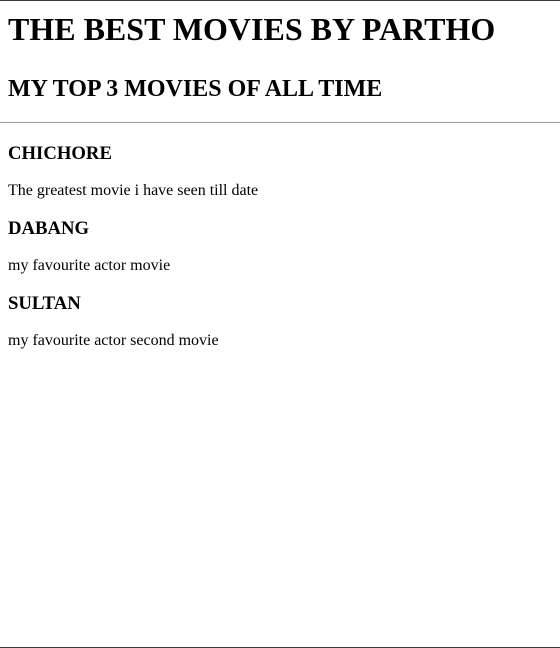  Describe the element at coordinates (280, 321) in the screenshot. I see `movie-entry-sultan: SULTAN my favourite actor second movie` at that location.